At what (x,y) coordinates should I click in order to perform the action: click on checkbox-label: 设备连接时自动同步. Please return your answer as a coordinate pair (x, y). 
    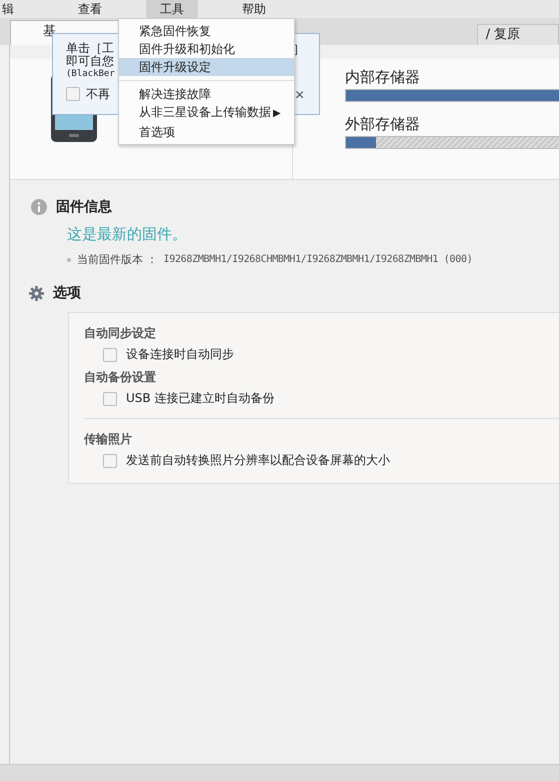
    Looking at the image, I should click on (180, 354).